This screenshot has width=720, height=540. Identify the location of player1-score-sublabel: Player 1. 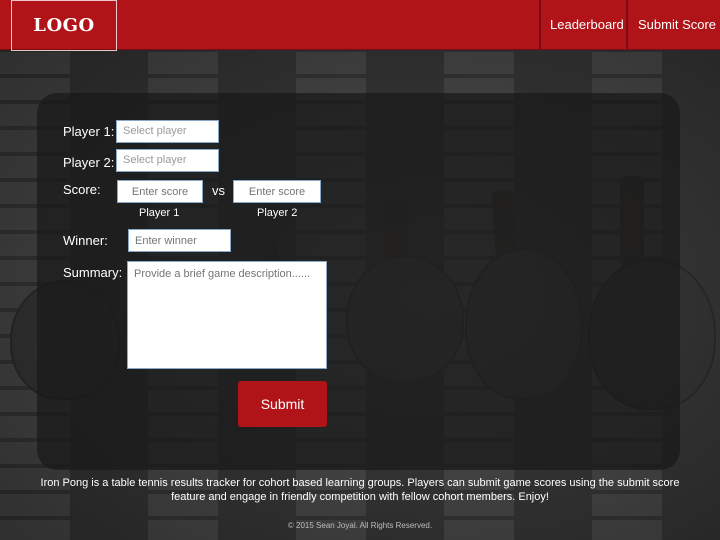
(159, 213).